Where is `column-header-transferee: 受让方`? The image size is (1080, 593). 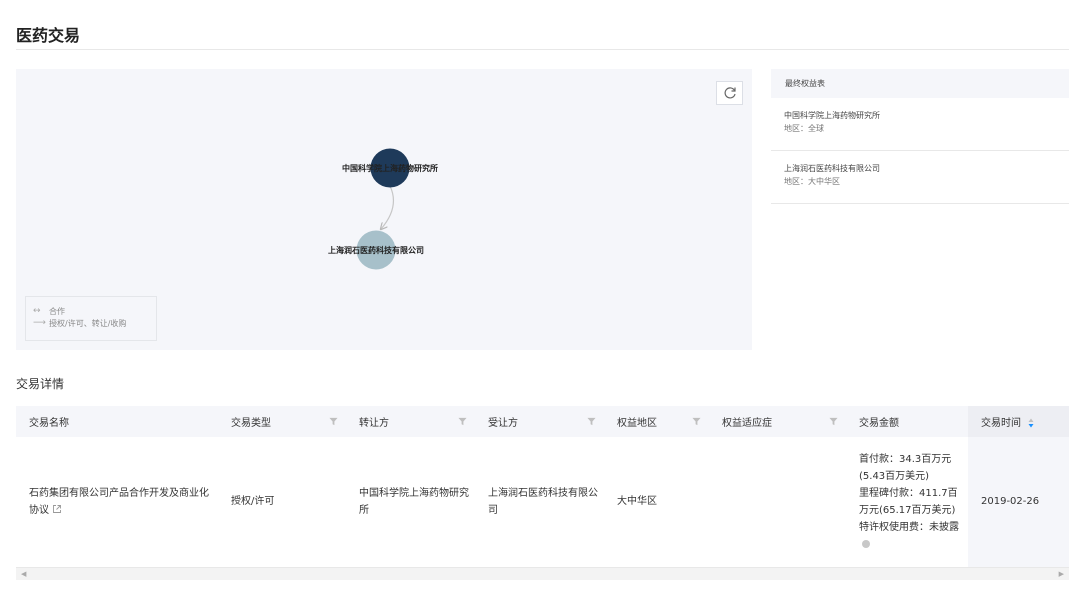
column-header-transferee: 受让方 is located at coordinates (539, 421).